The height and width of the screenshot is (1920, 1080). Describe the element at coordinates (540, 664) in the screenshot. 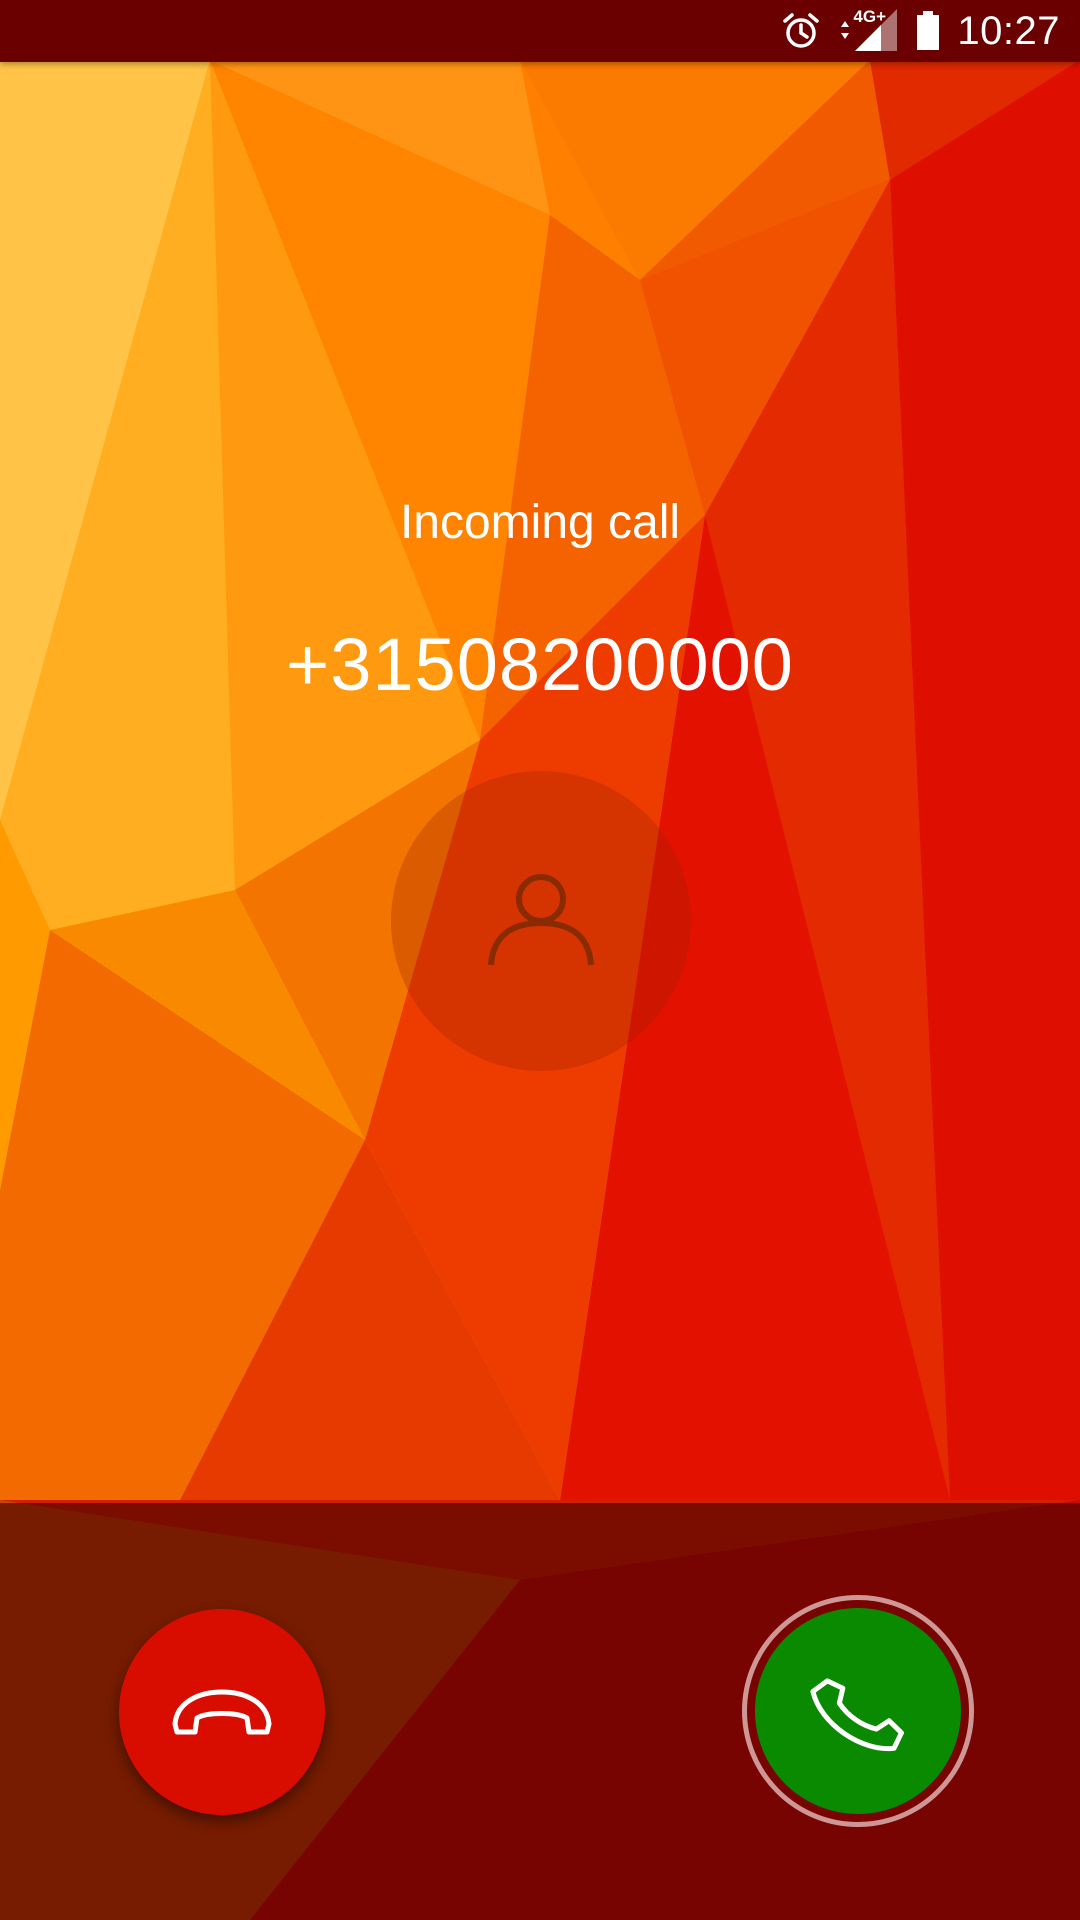

I see `caller-number: +31508200000` at that location.